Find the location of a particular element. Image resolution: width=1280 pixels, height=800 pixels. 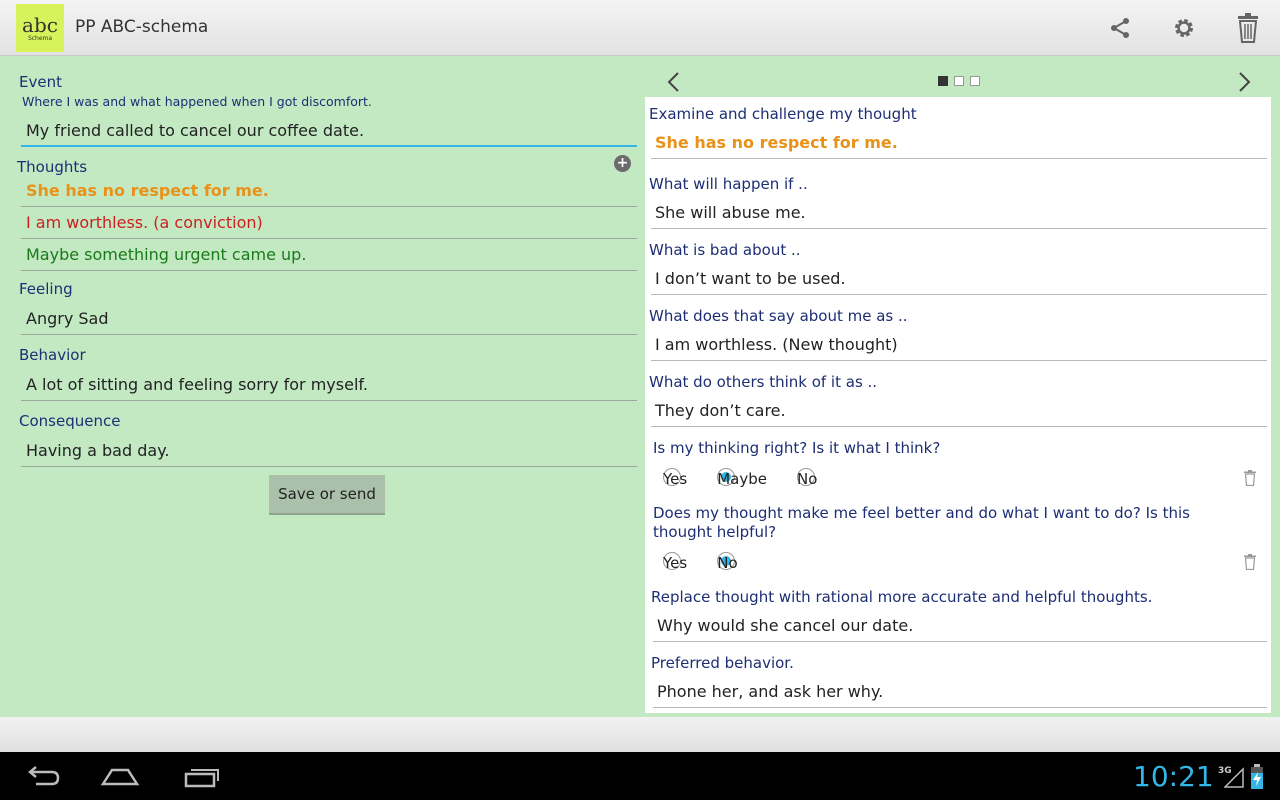

home-button is located at coordinates (120, 776).